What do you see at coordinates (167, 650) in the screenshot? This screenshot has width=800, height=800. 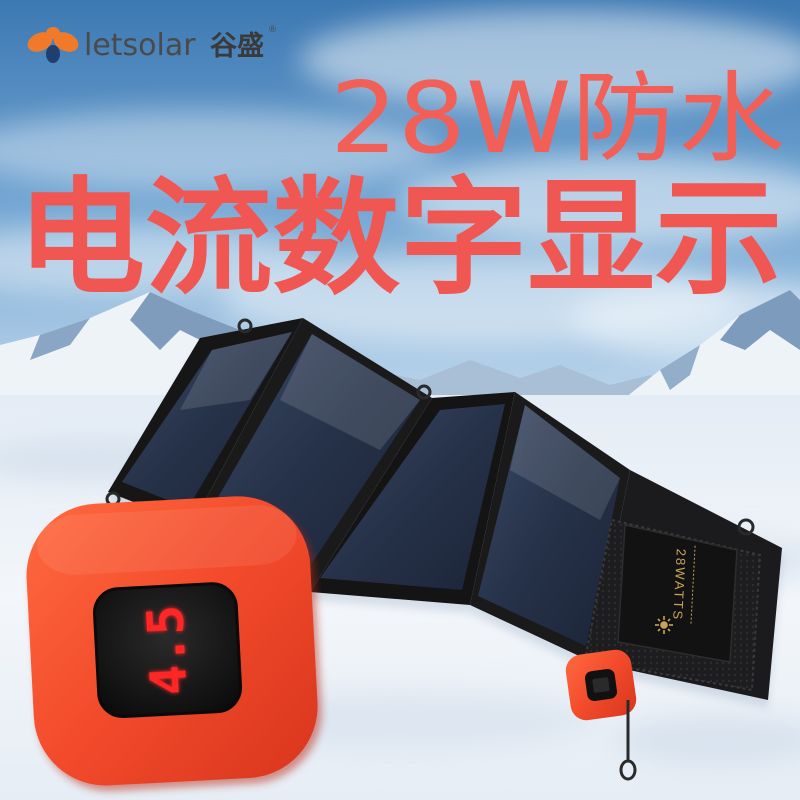 I see `display-value: 4.5` at bounding box center [167, 650].